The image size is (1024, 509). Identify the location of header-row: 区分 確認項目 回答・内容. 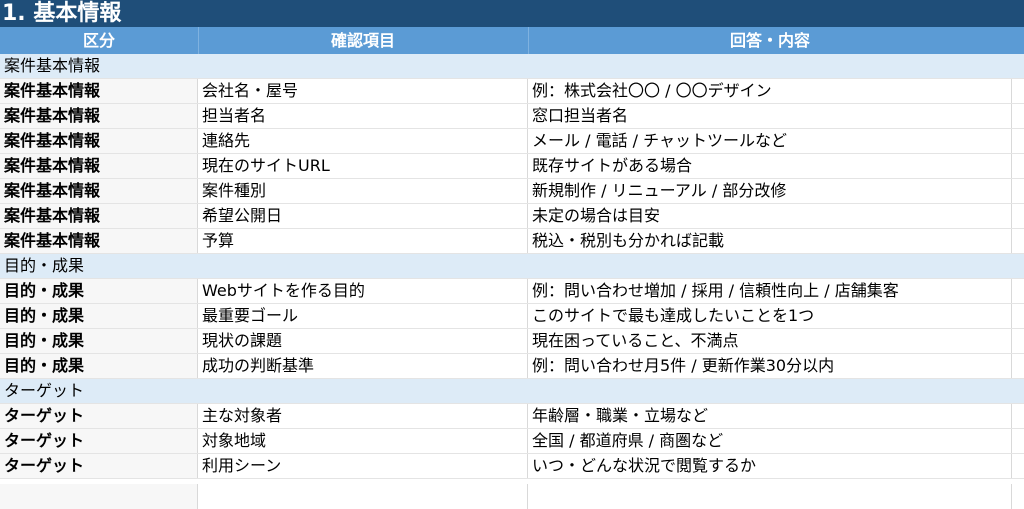
(512, 40).